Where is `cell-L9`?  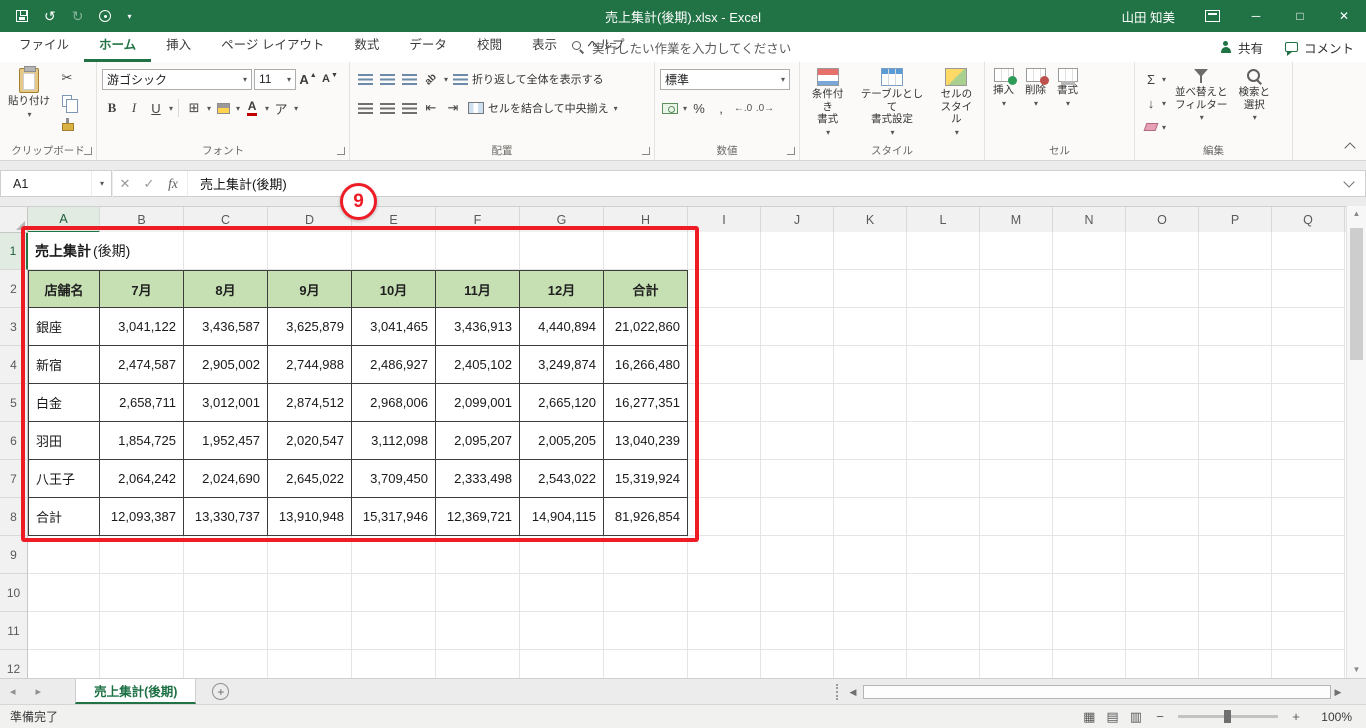
cell-L9 is located at coordinates (943, 555).